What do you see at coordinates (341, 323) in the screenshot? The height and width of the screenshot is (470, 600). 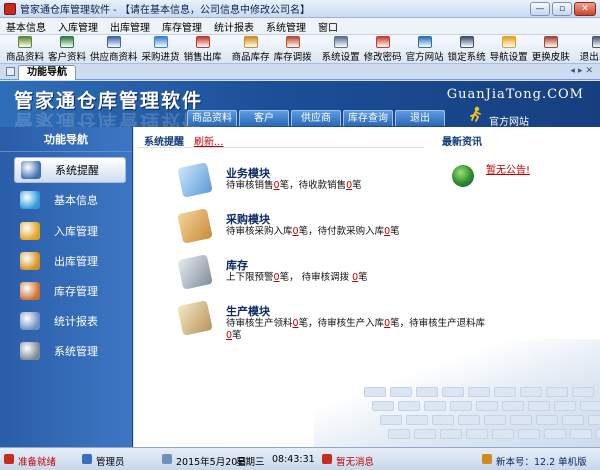 I see `module-text: 笔，待审核生产入库` at bounding box center [341, 323].